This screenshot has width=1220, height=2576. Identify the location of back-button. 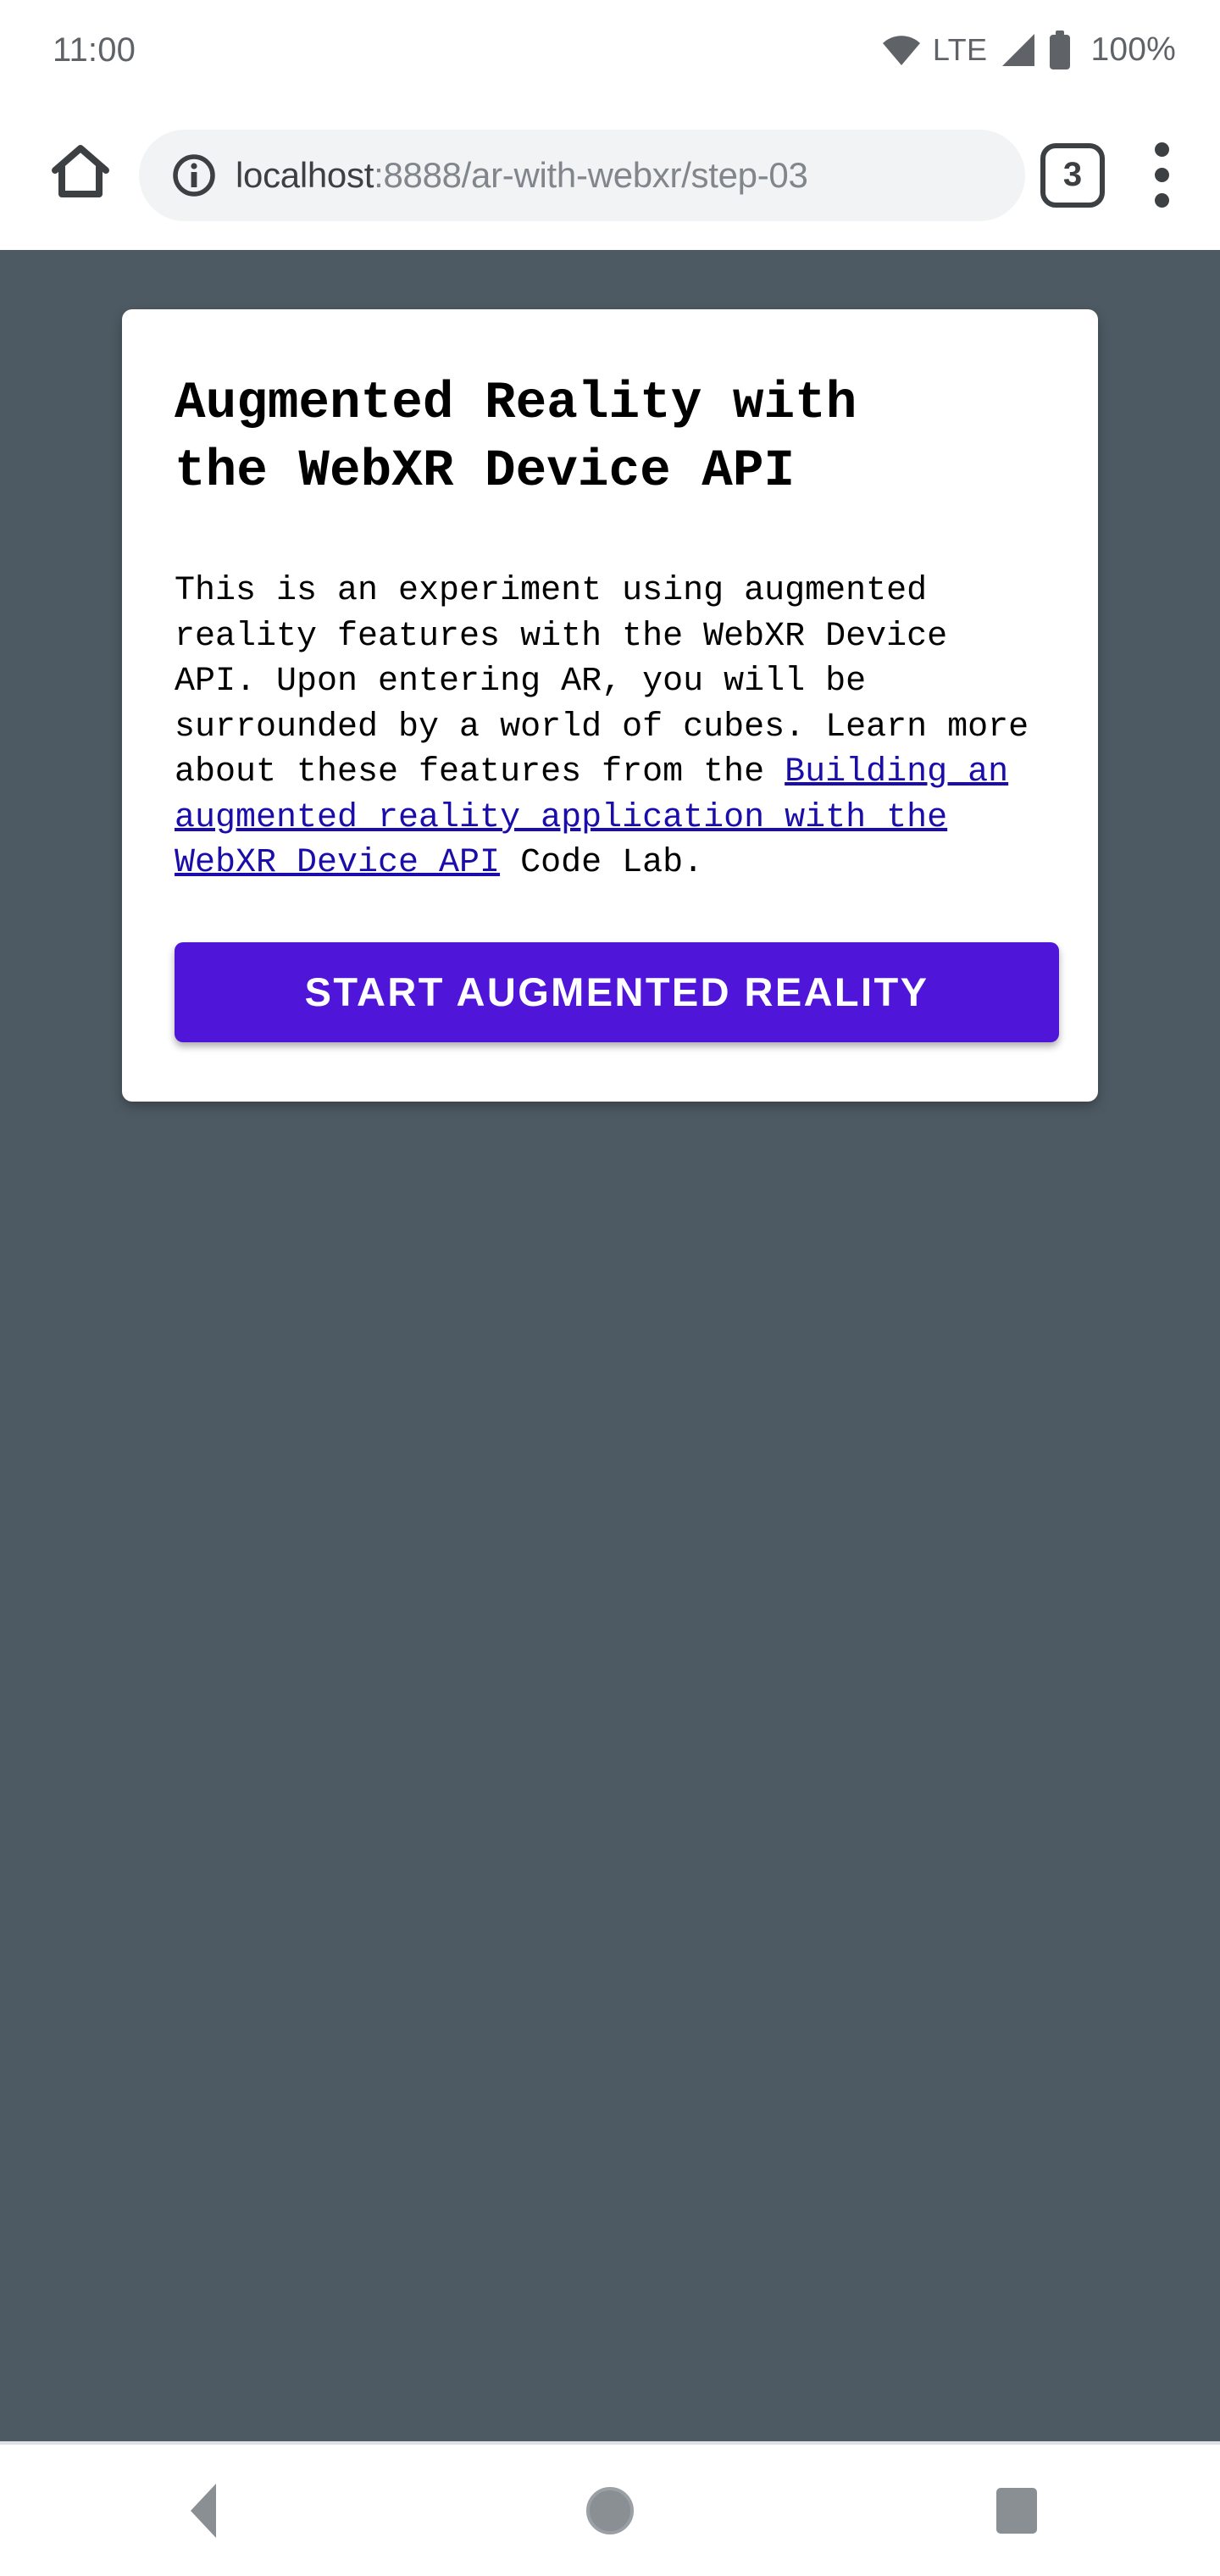
(203, 2509).